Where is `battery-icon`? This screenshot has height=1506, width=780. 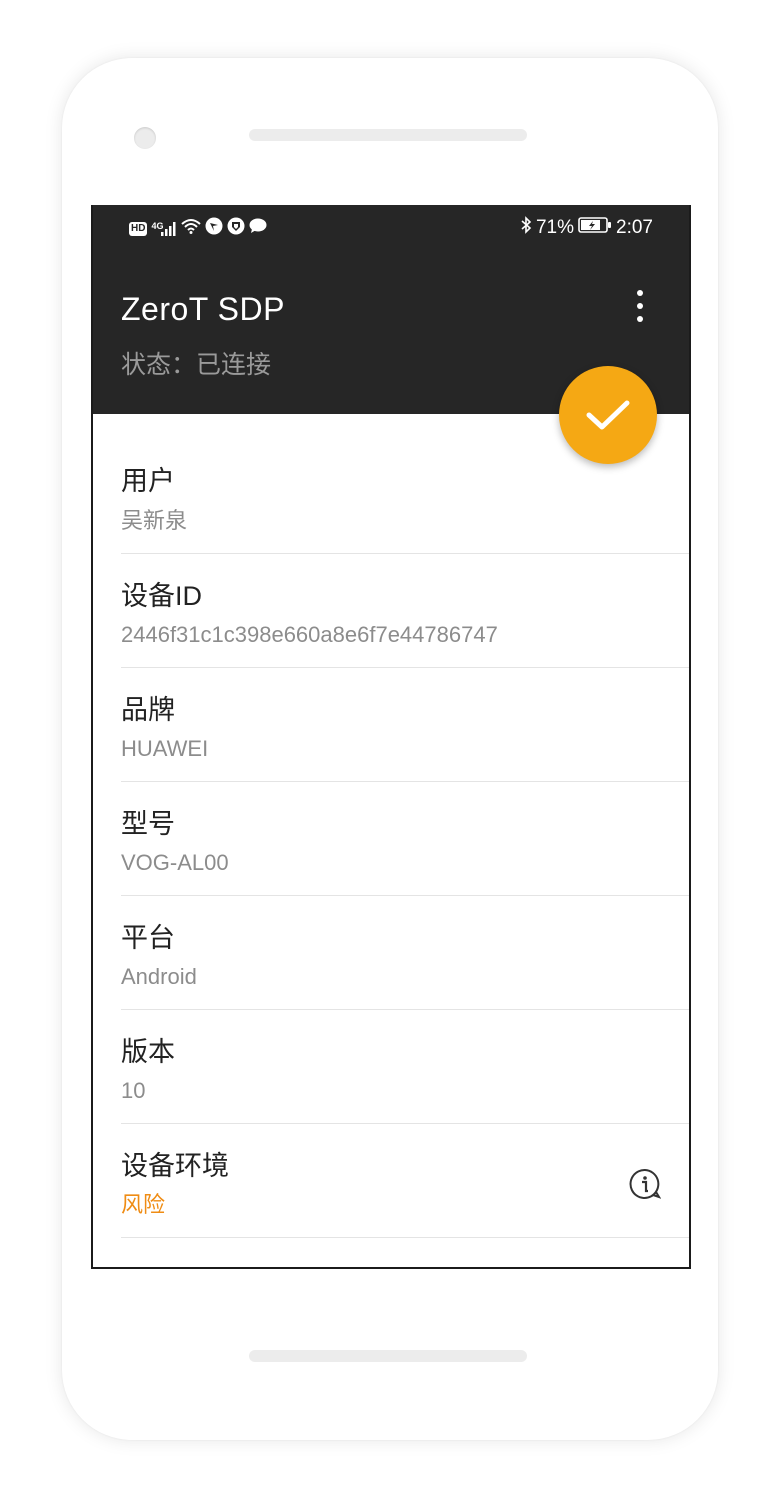 battery-icon is located at coordinates (595, 228).